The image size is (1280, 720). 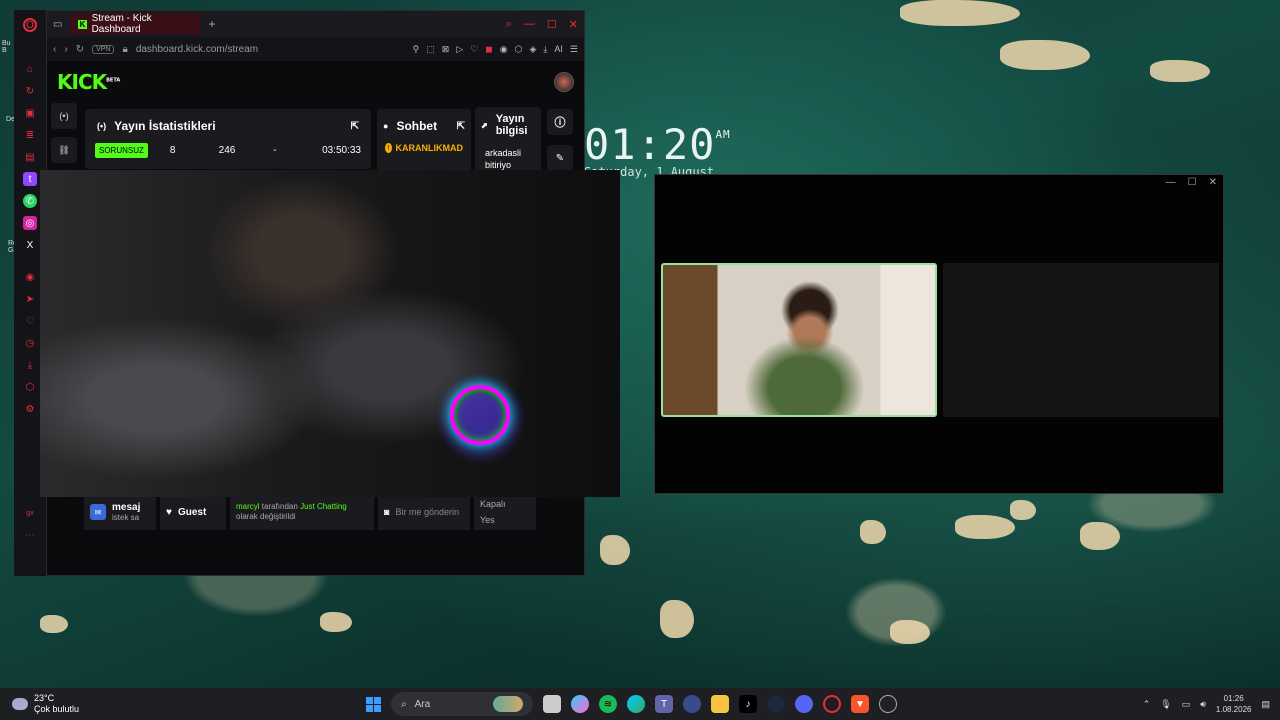 I want to click on player-icon: ▷, so click(x=459, y=49).